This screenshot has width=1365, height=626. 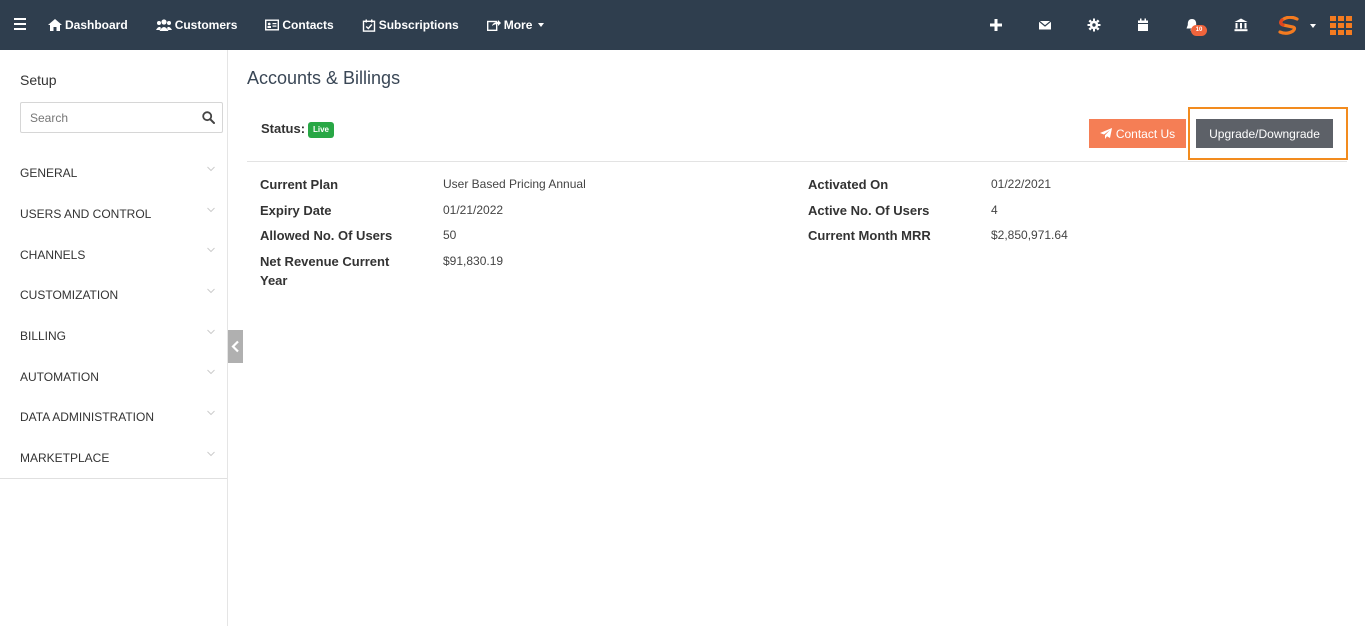 I want to click on current-plan-value: User Based Pricing Annual, so click(x=514, y=184).